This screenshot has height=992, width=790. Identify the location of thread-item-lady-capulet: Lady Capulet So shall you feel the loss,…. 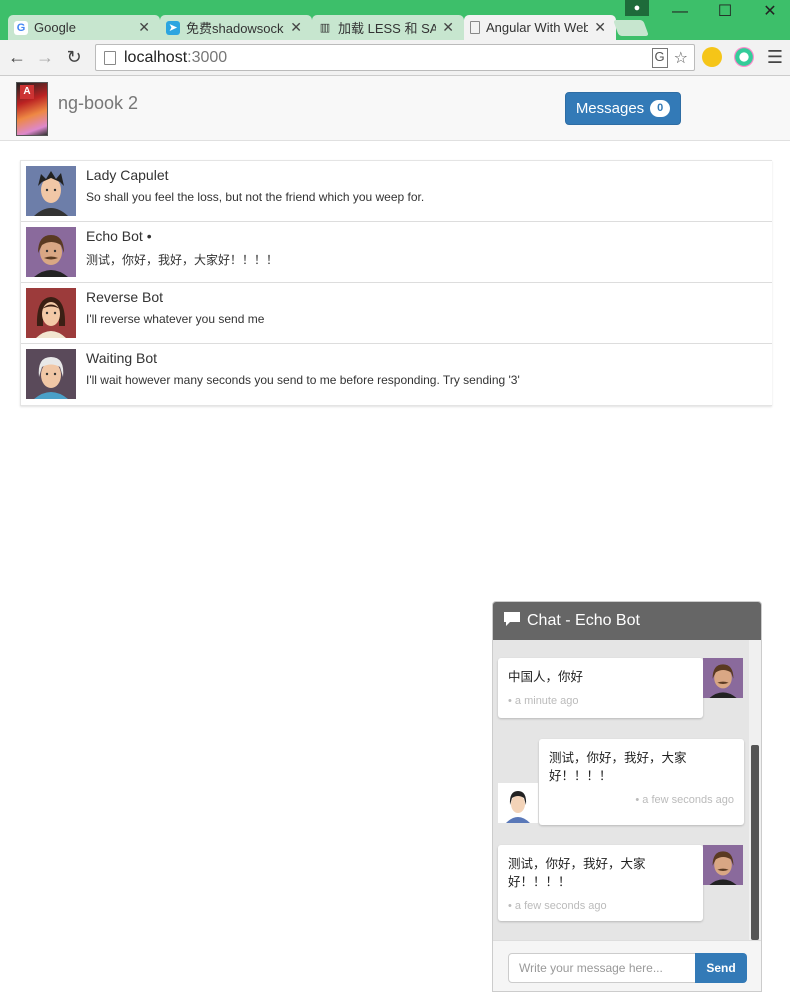
(396, 191).